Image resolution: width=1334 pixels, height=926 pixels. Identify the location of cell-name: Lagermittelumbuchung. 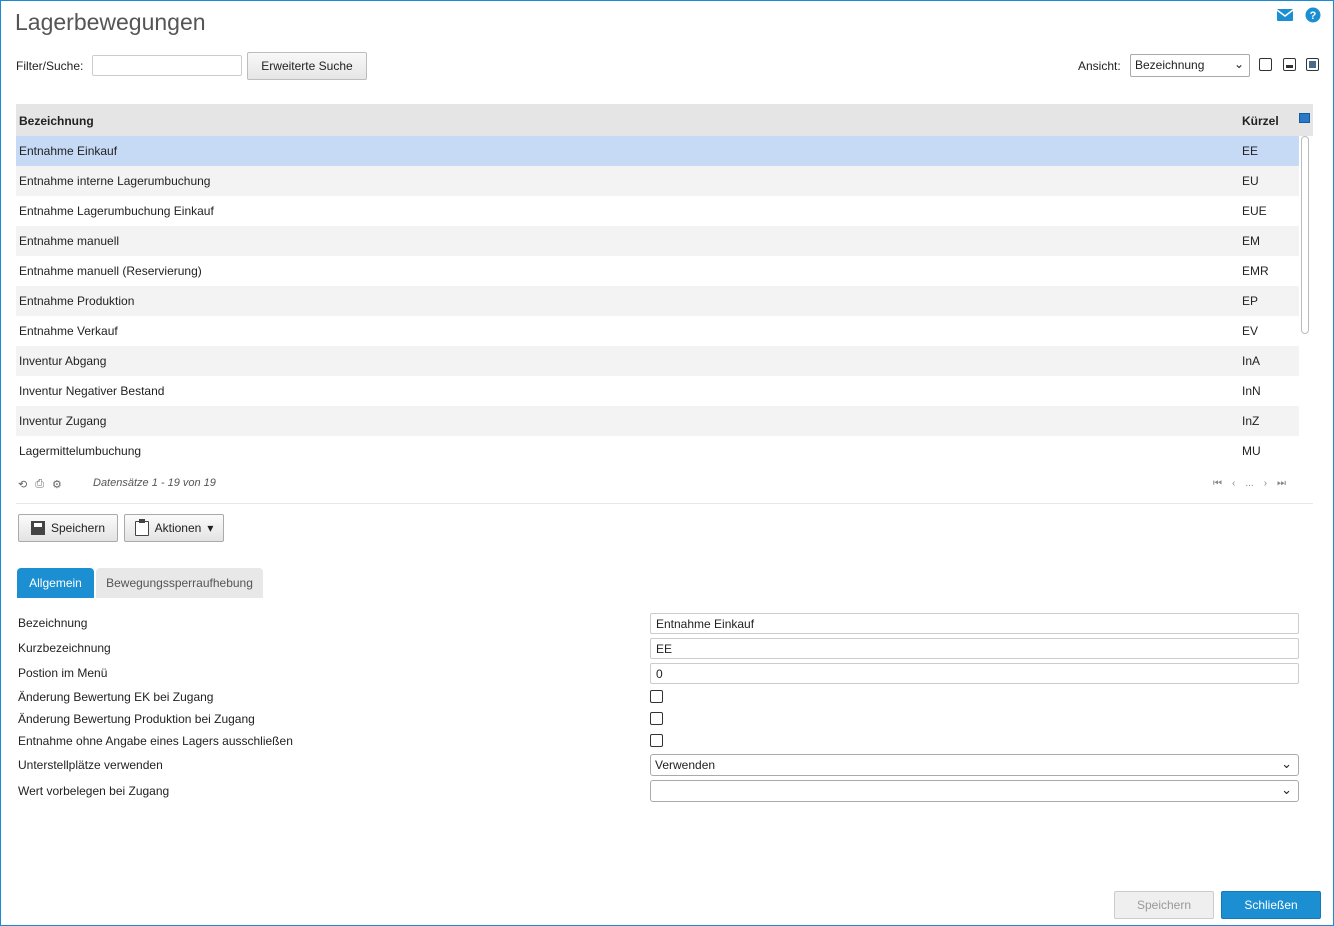
(80, 451).